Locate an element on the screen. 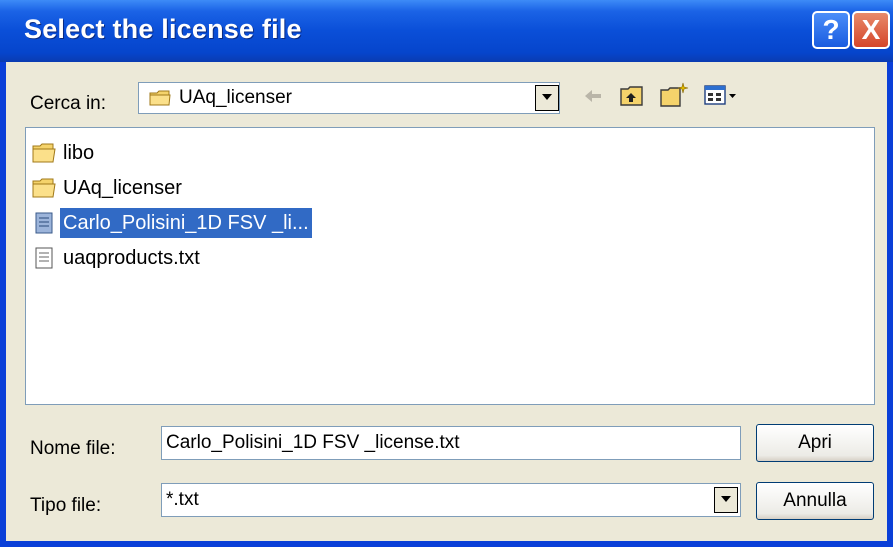 The width and height of the screenshot is (893, 547). dialog-title: Select the license file is located at coordinates (163, 29).